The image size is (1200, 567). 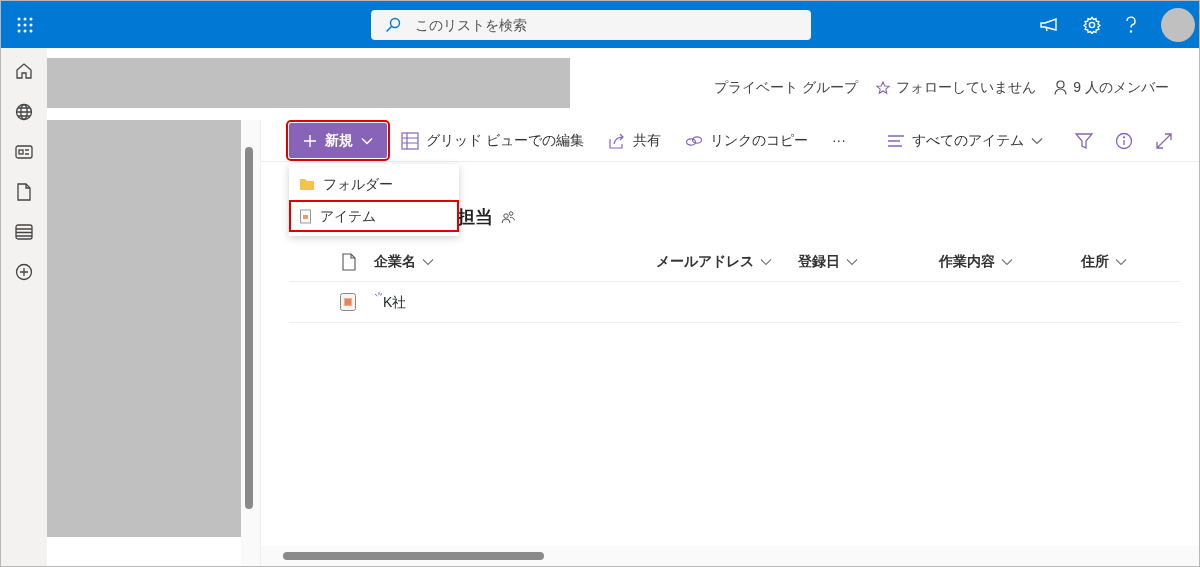 I want to click on megaphone-icon, so click(x=1049, y=24).